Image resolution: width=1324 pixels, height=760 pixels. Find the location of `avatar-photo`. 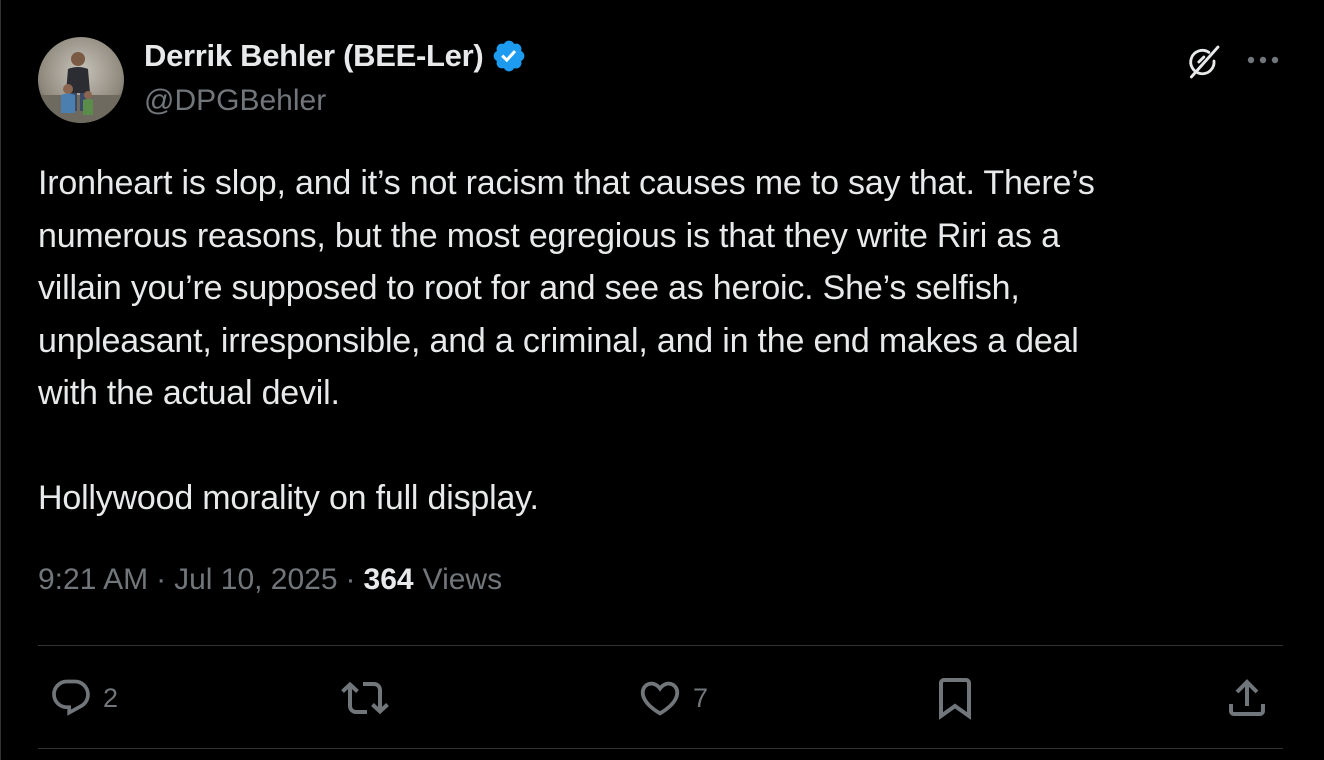

avatar-photo is located at coordinates (81, 80).